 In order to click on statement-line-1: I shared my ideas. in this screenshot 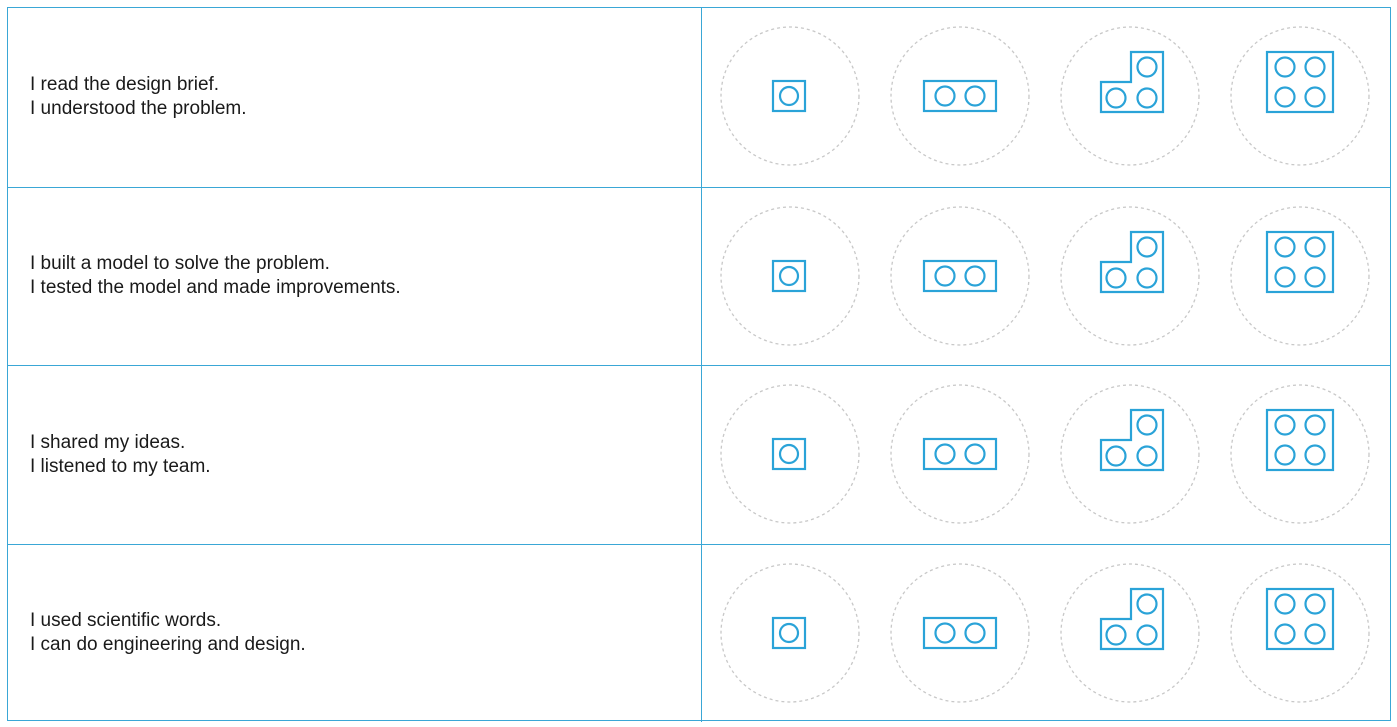, I will do `click(108, 442)`.